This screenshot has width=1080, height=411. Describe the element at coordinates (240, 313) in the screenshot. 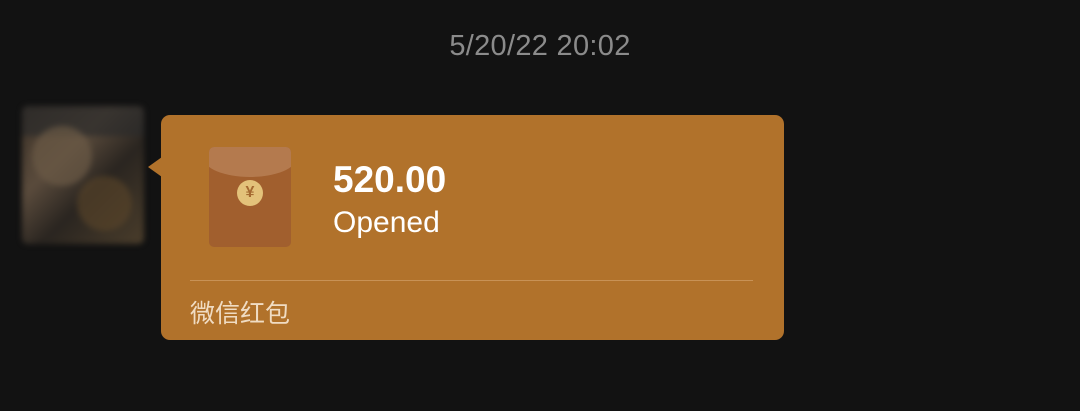

I see `red-packet-brand-label: 微信红包` at that location.